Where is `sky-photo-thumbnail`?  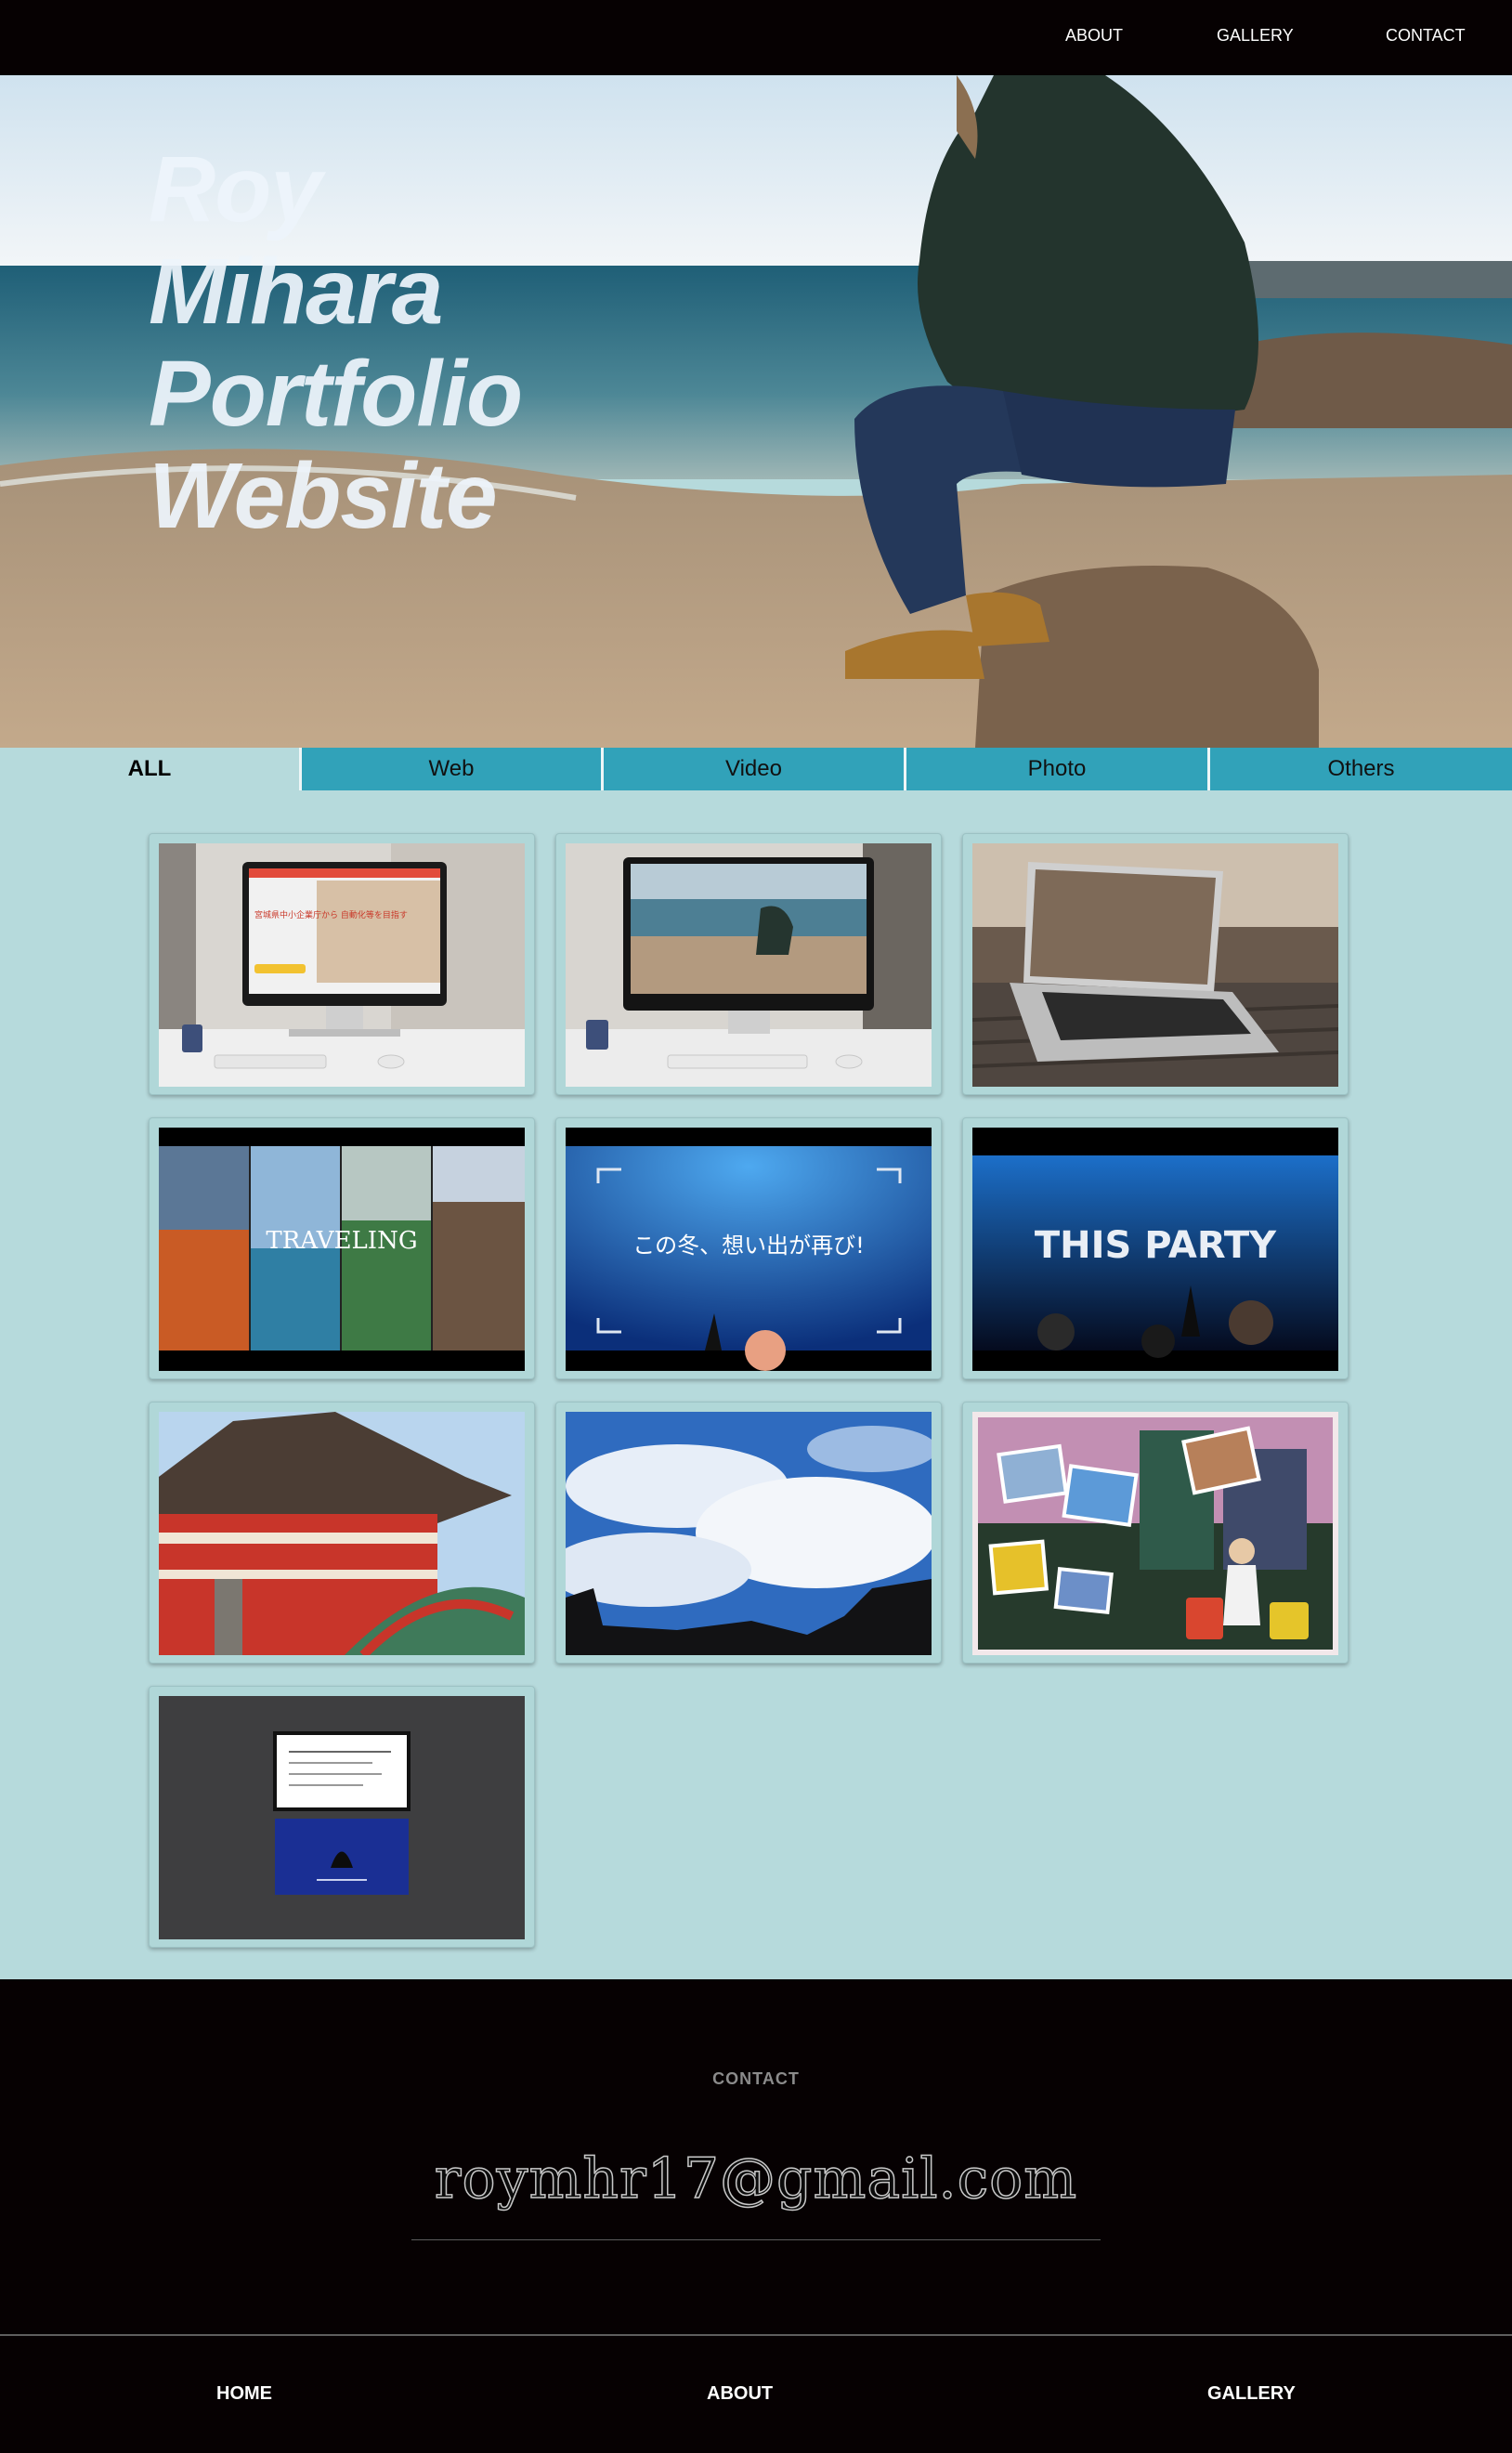 sky-photo-thumbnail is located at coordinates (749, 1533).